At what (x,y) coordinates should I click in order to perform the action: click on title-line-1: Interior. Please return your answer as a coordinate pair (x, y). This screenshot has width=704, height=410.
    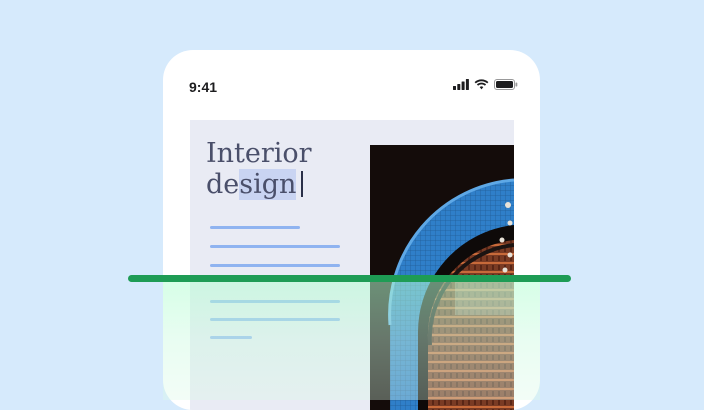
    Looking at the image, I should click on (259, 153).